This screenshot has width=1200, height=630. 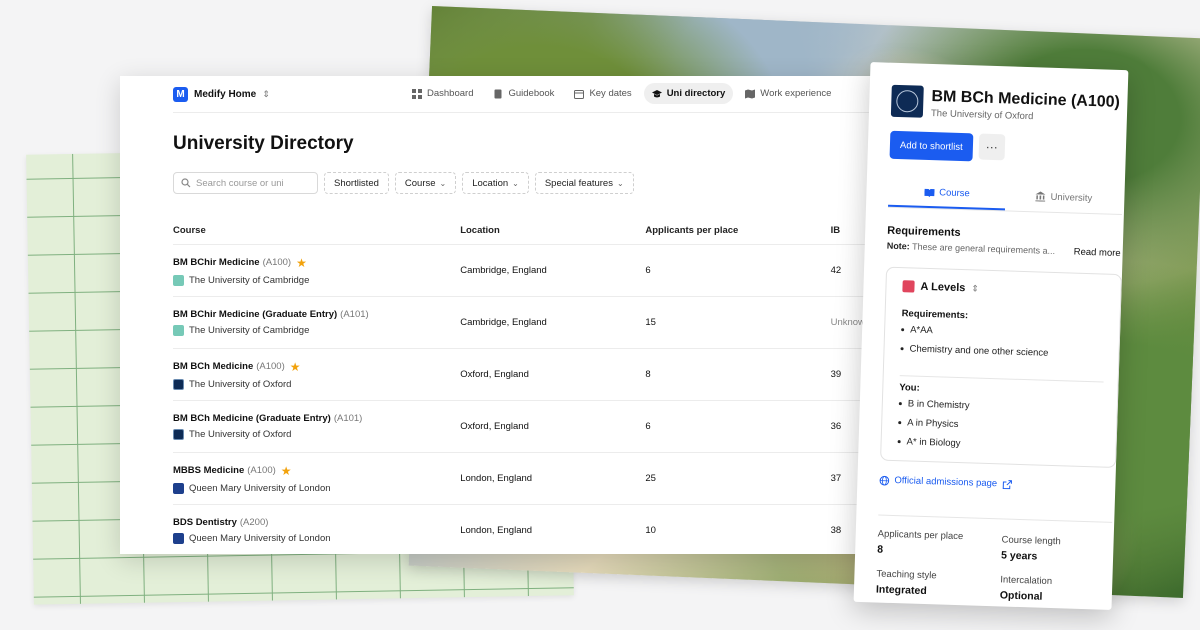 I want to click on location-cell: Oxford, England, so click(x=494, y=374).